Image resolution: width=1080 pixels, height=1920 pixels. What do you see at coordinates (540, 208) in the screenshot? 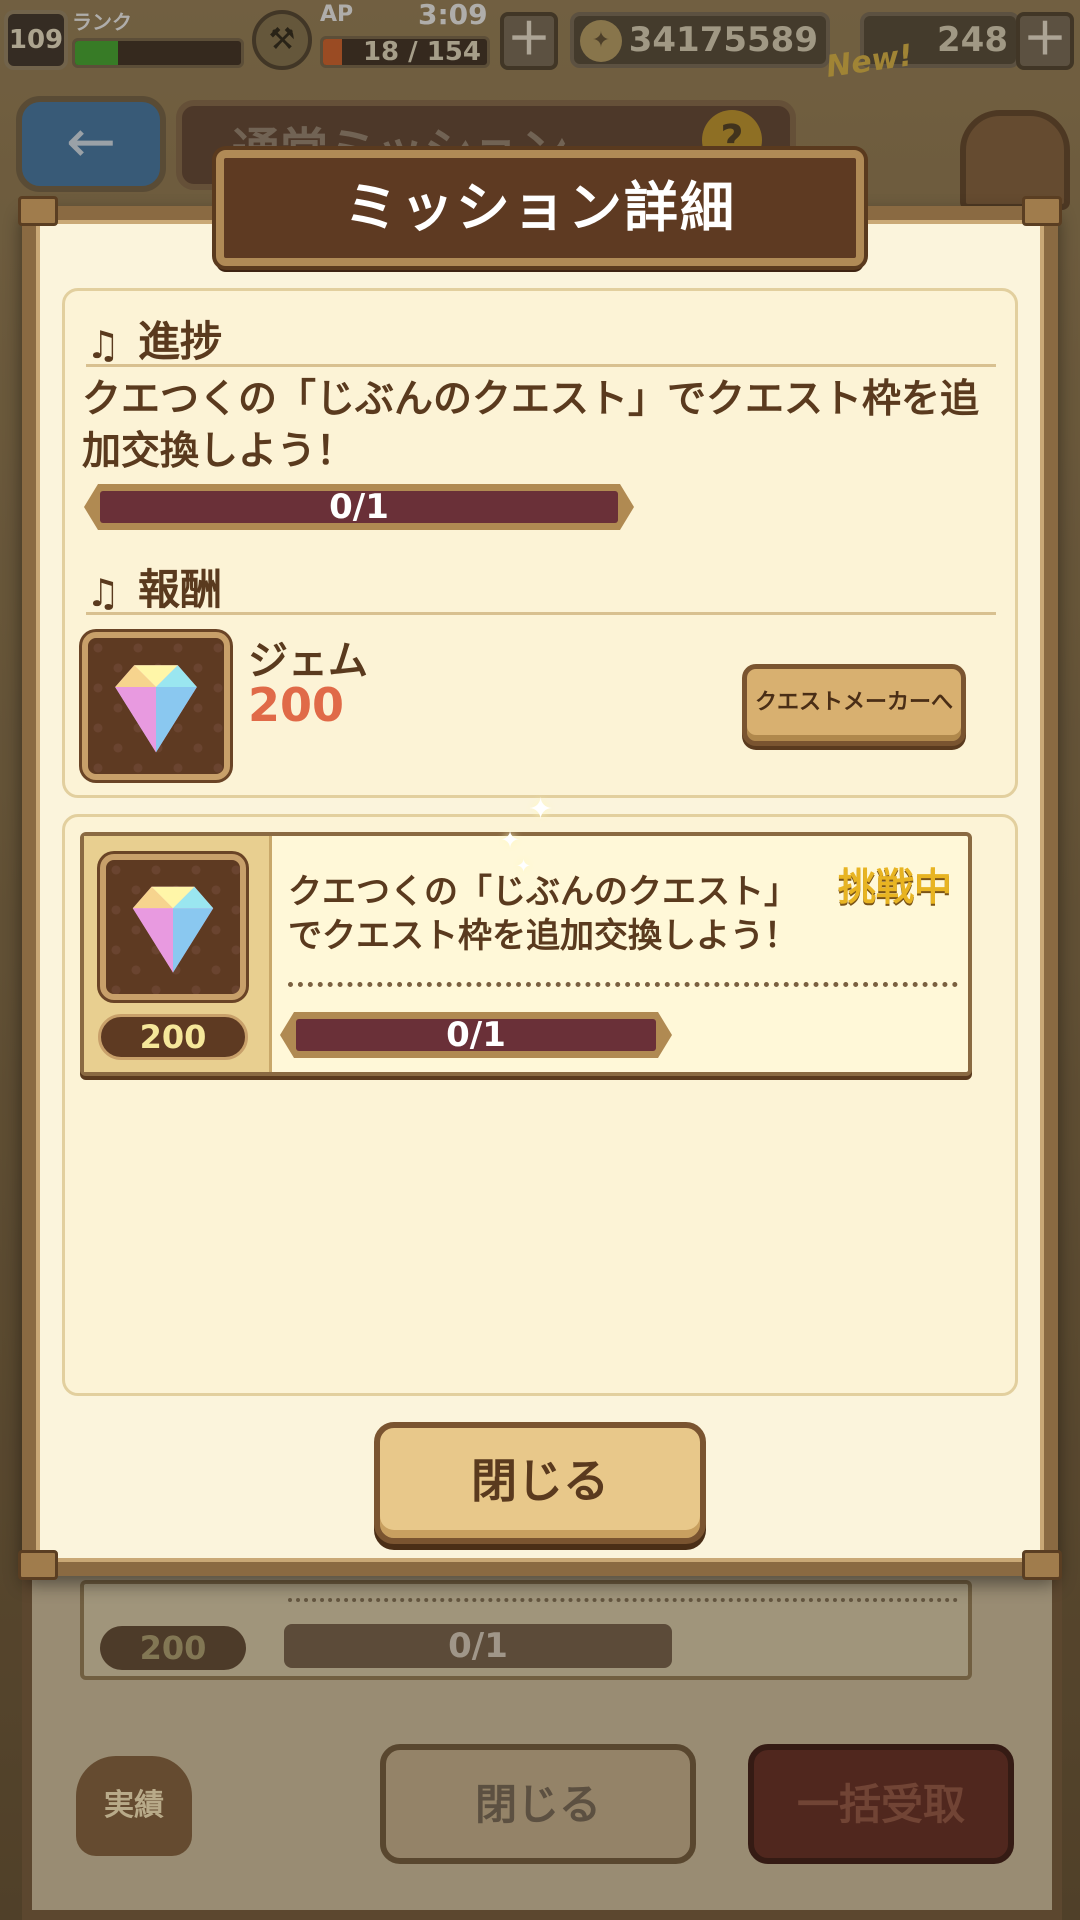
I see `modal-title: ミッション詳細` at bounding box center [540, 208].